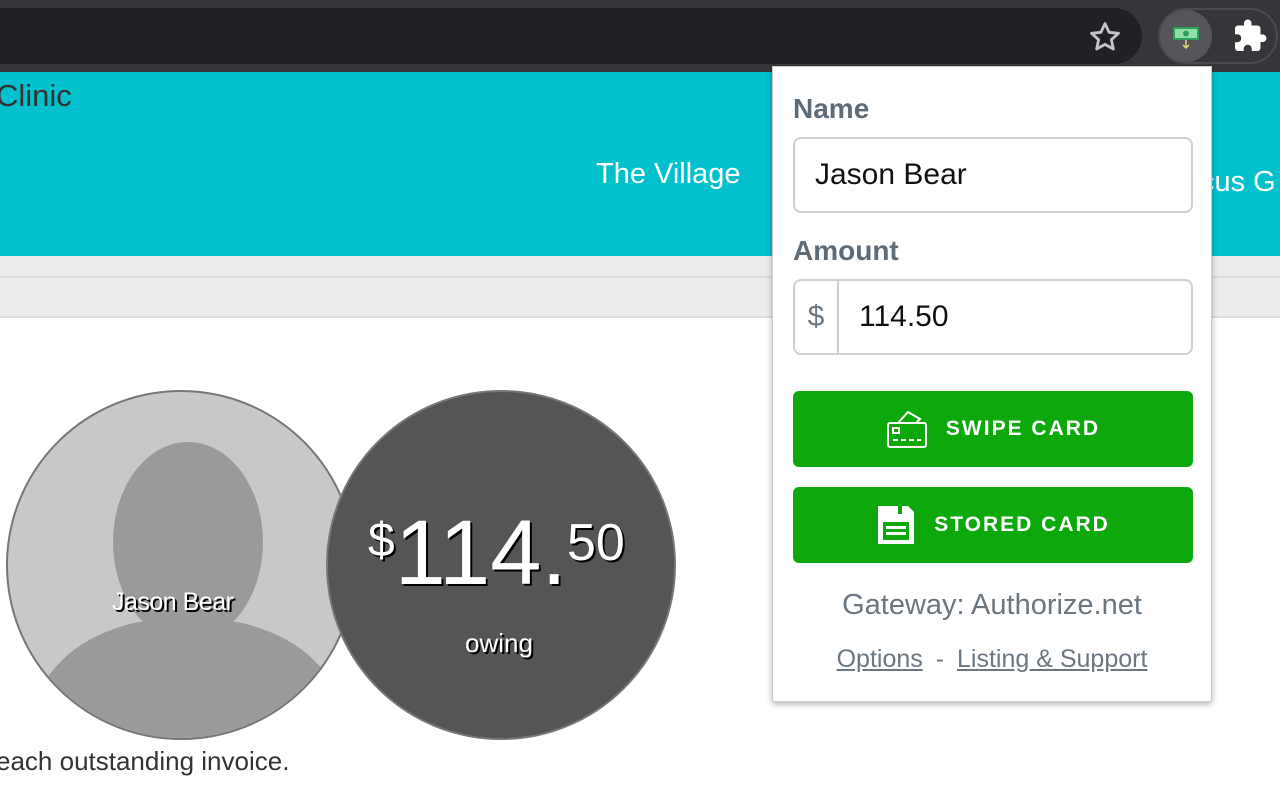 The width and height of the screenshot is (1280, 800). I want to click on person-silhouette-icon, so click(188, 590).